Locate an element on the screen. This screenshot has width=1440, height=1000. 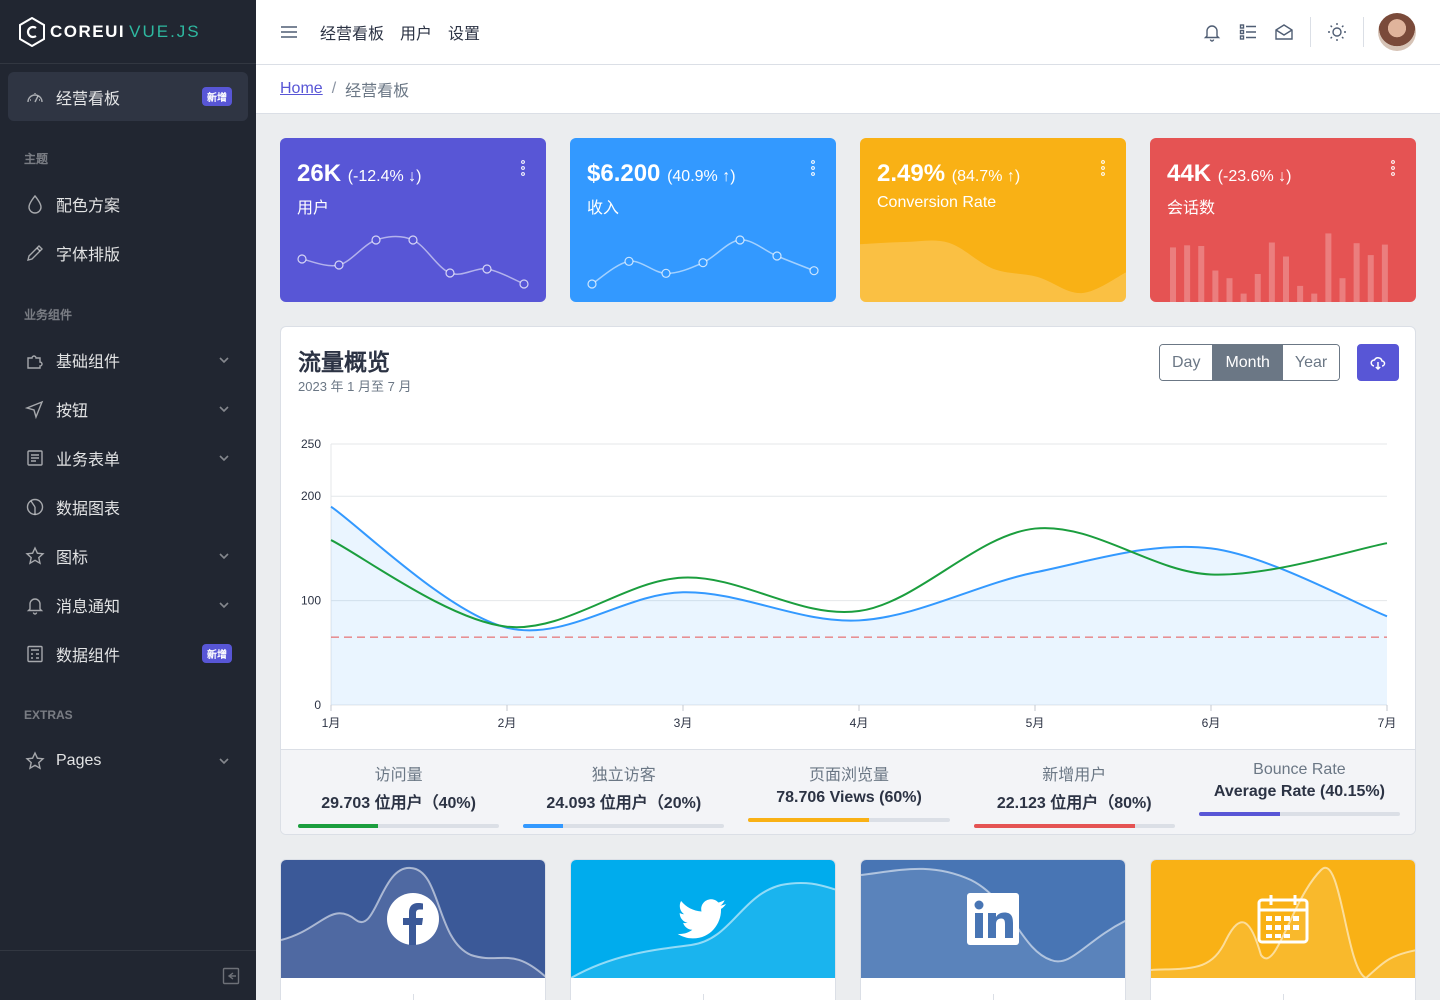
sidebar-item-base: 基础组件 is located at coordinates (128, 359).